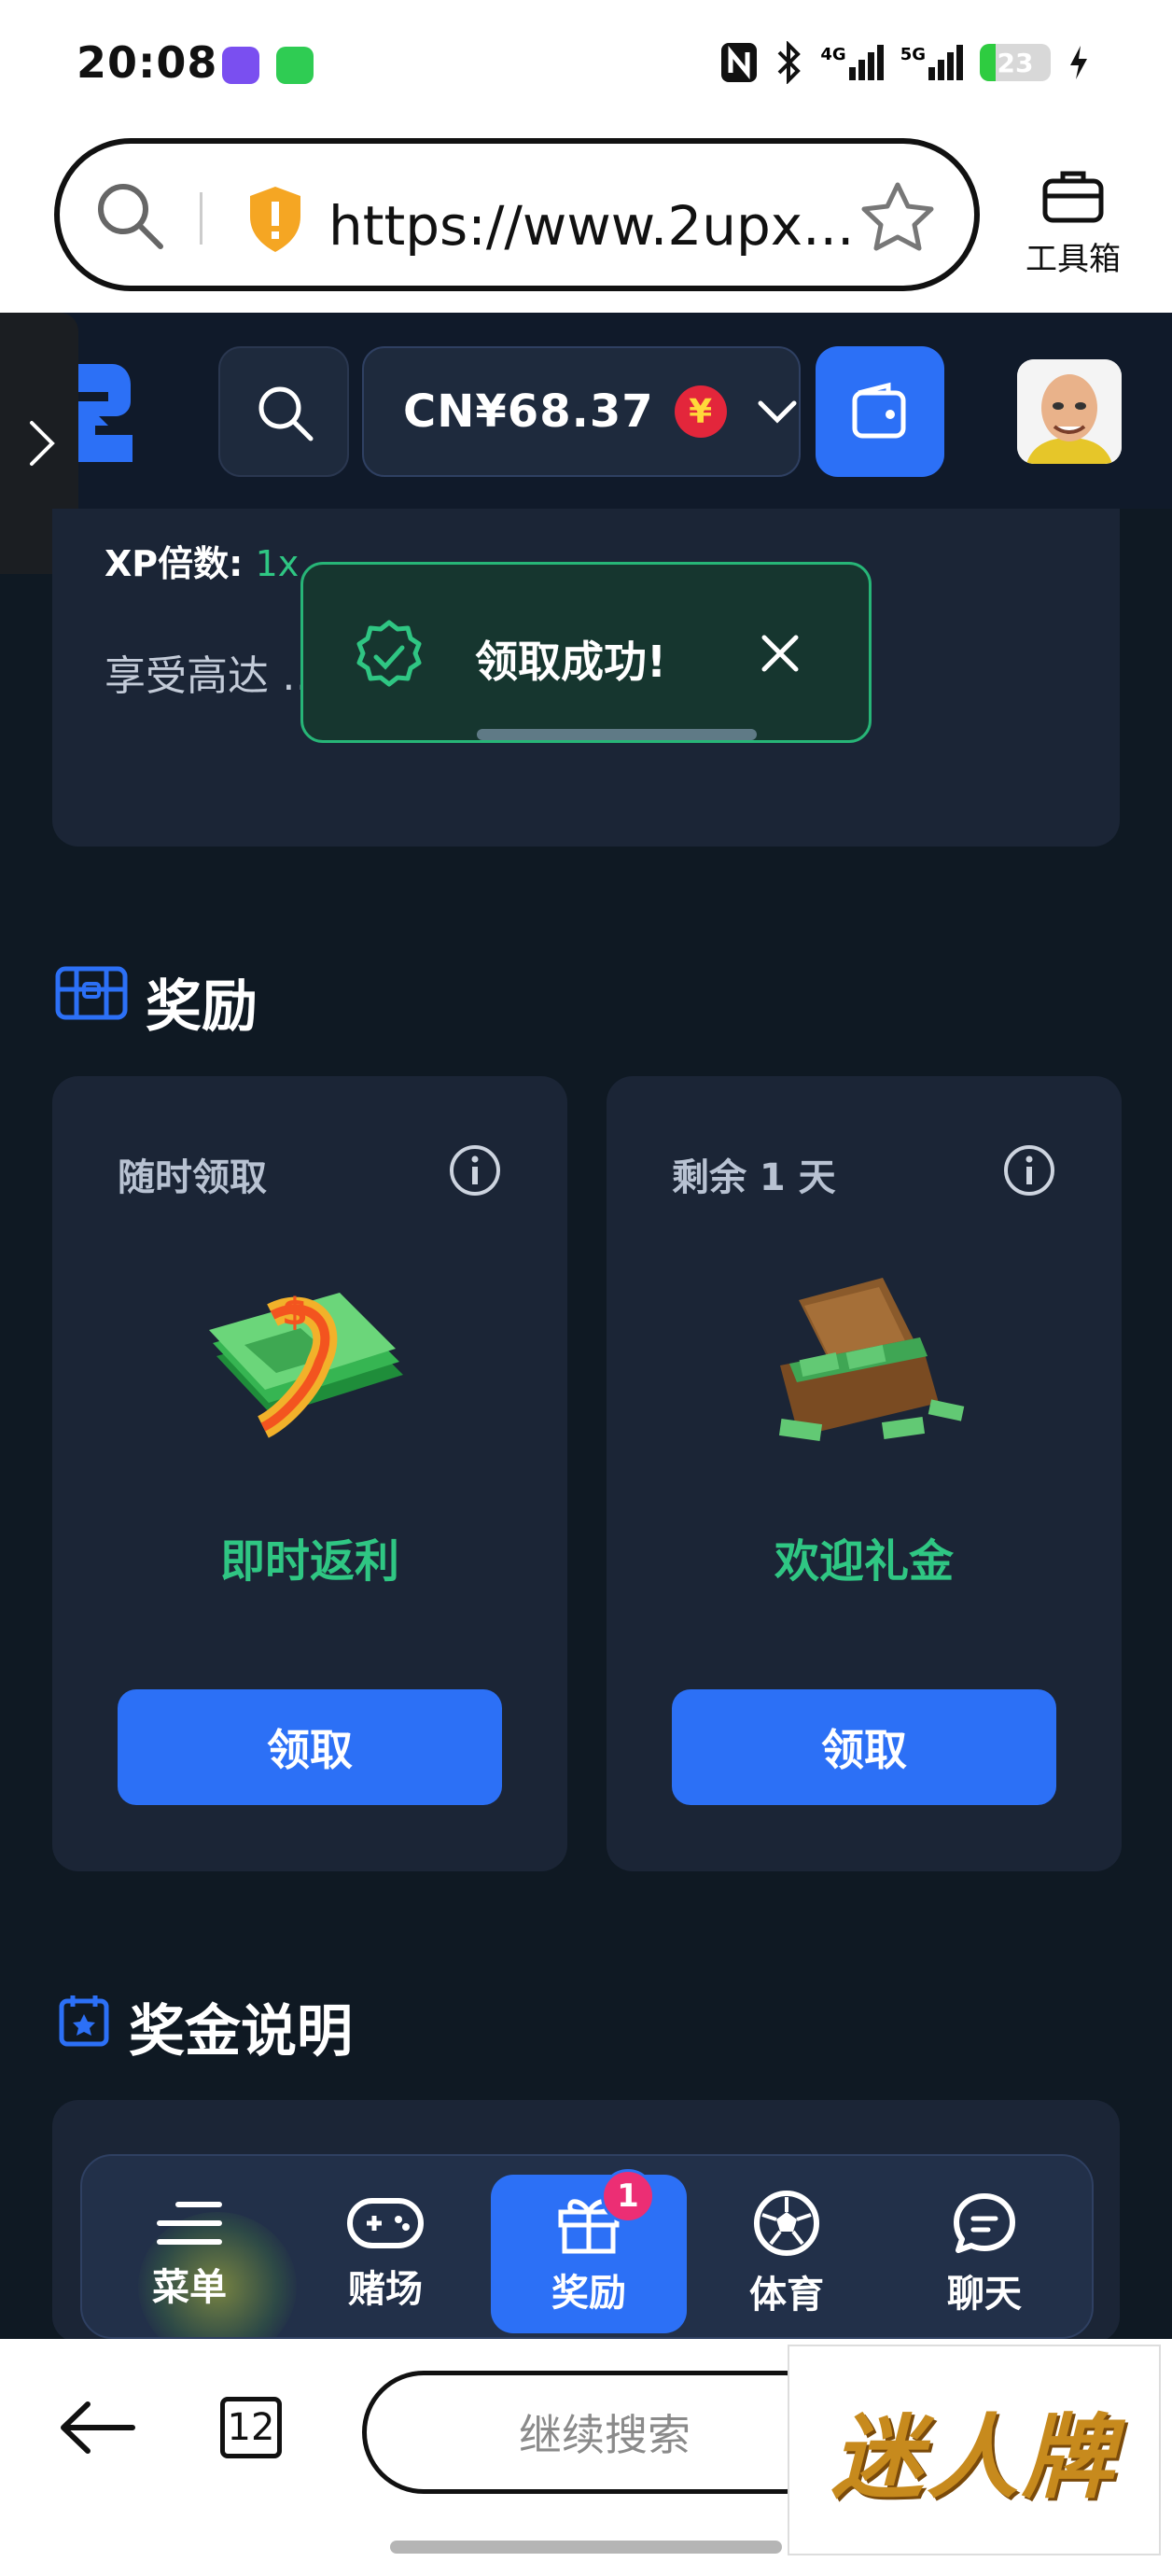  Describe the element at coordinates (1073, 223) in the screenshot. I see `toolbox-button: 工具箱` at that location.